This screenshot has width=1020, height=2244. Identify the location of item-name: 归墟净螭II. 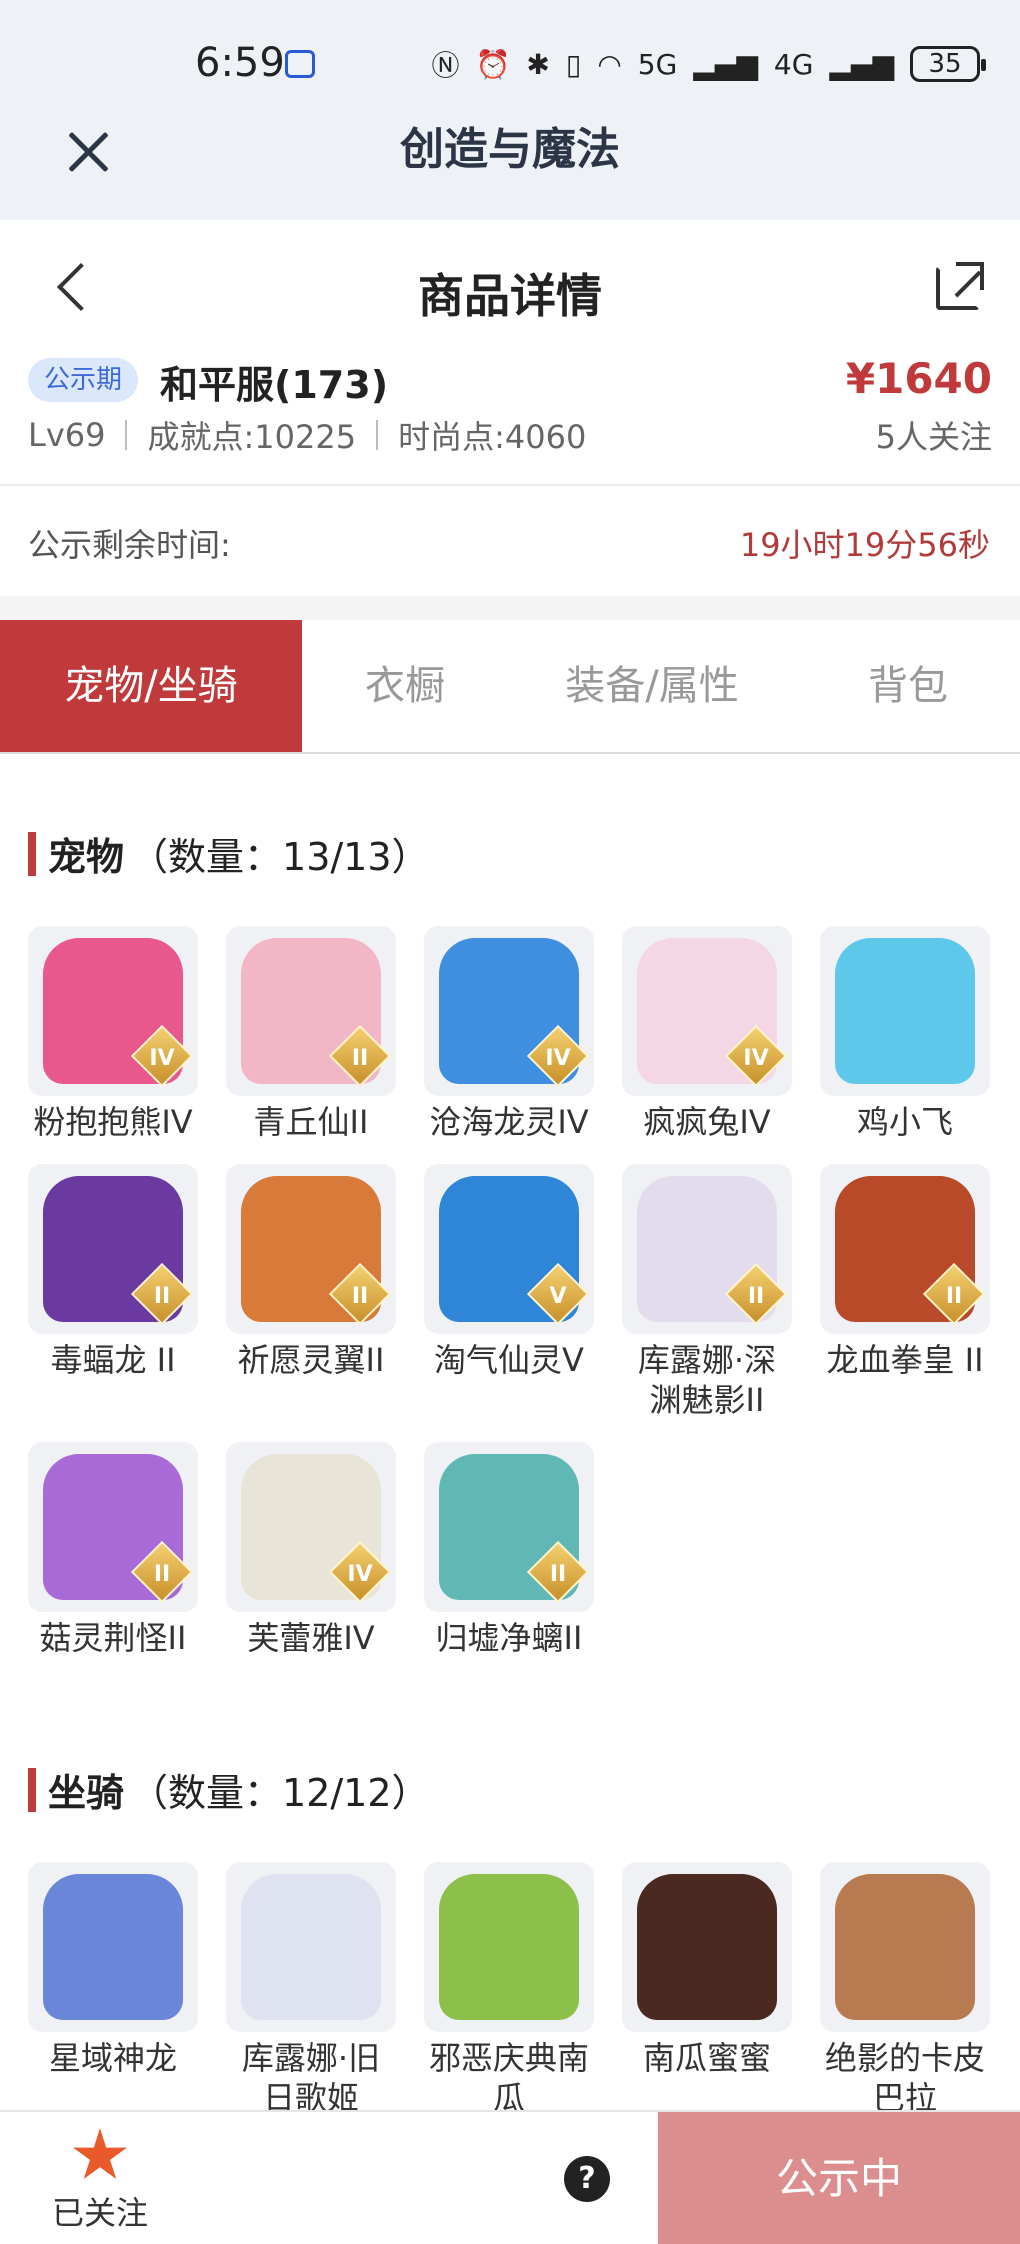
(509, 1638).